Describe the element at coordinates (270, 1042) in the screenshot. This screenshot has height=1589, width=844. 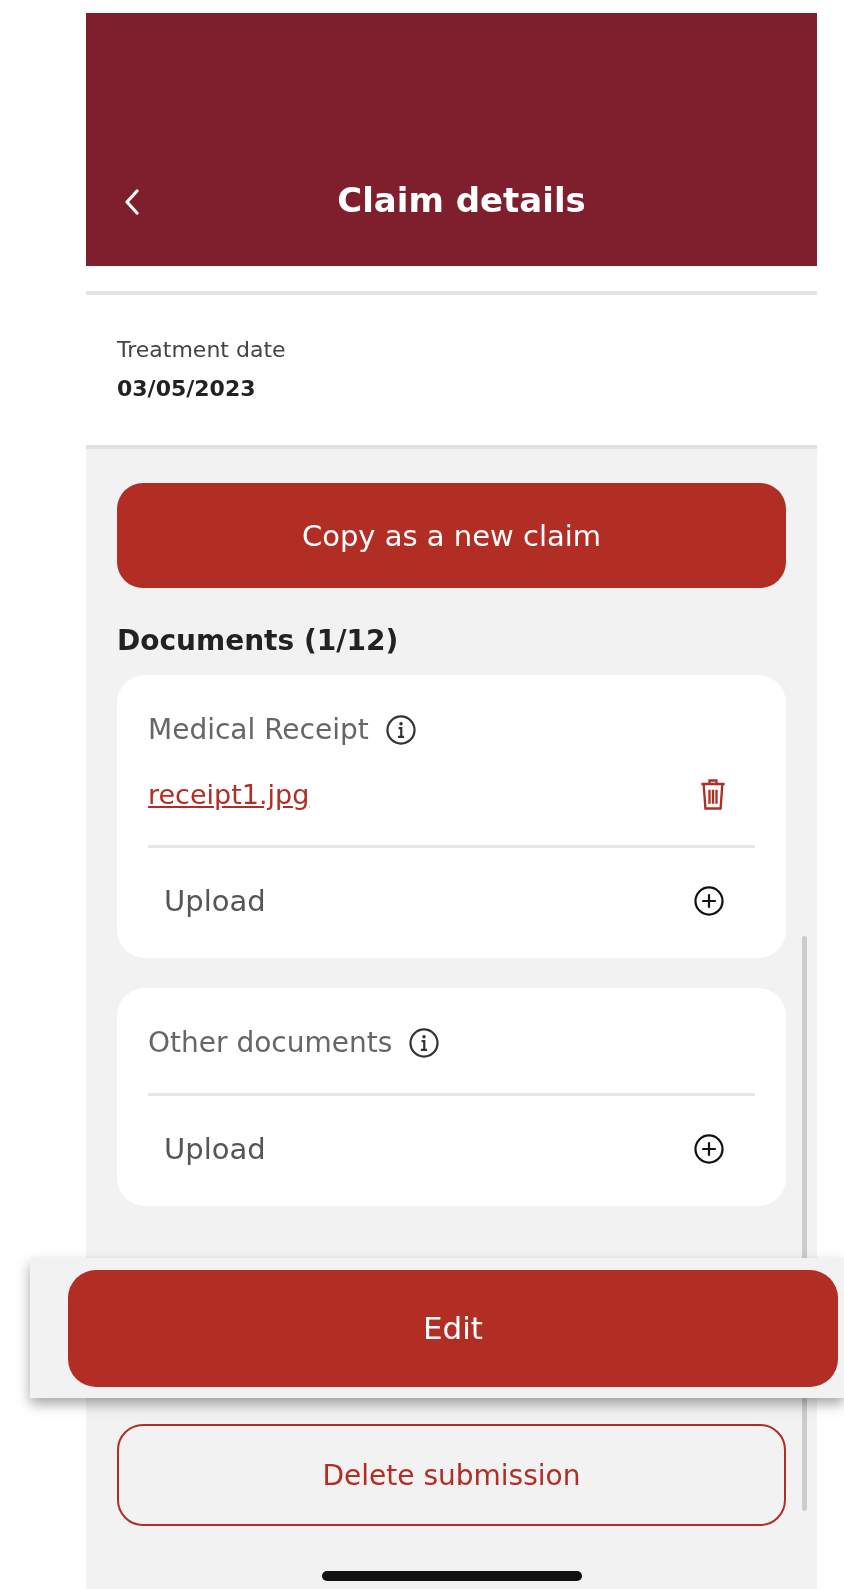
I see `card-title: Other documents` at that location.